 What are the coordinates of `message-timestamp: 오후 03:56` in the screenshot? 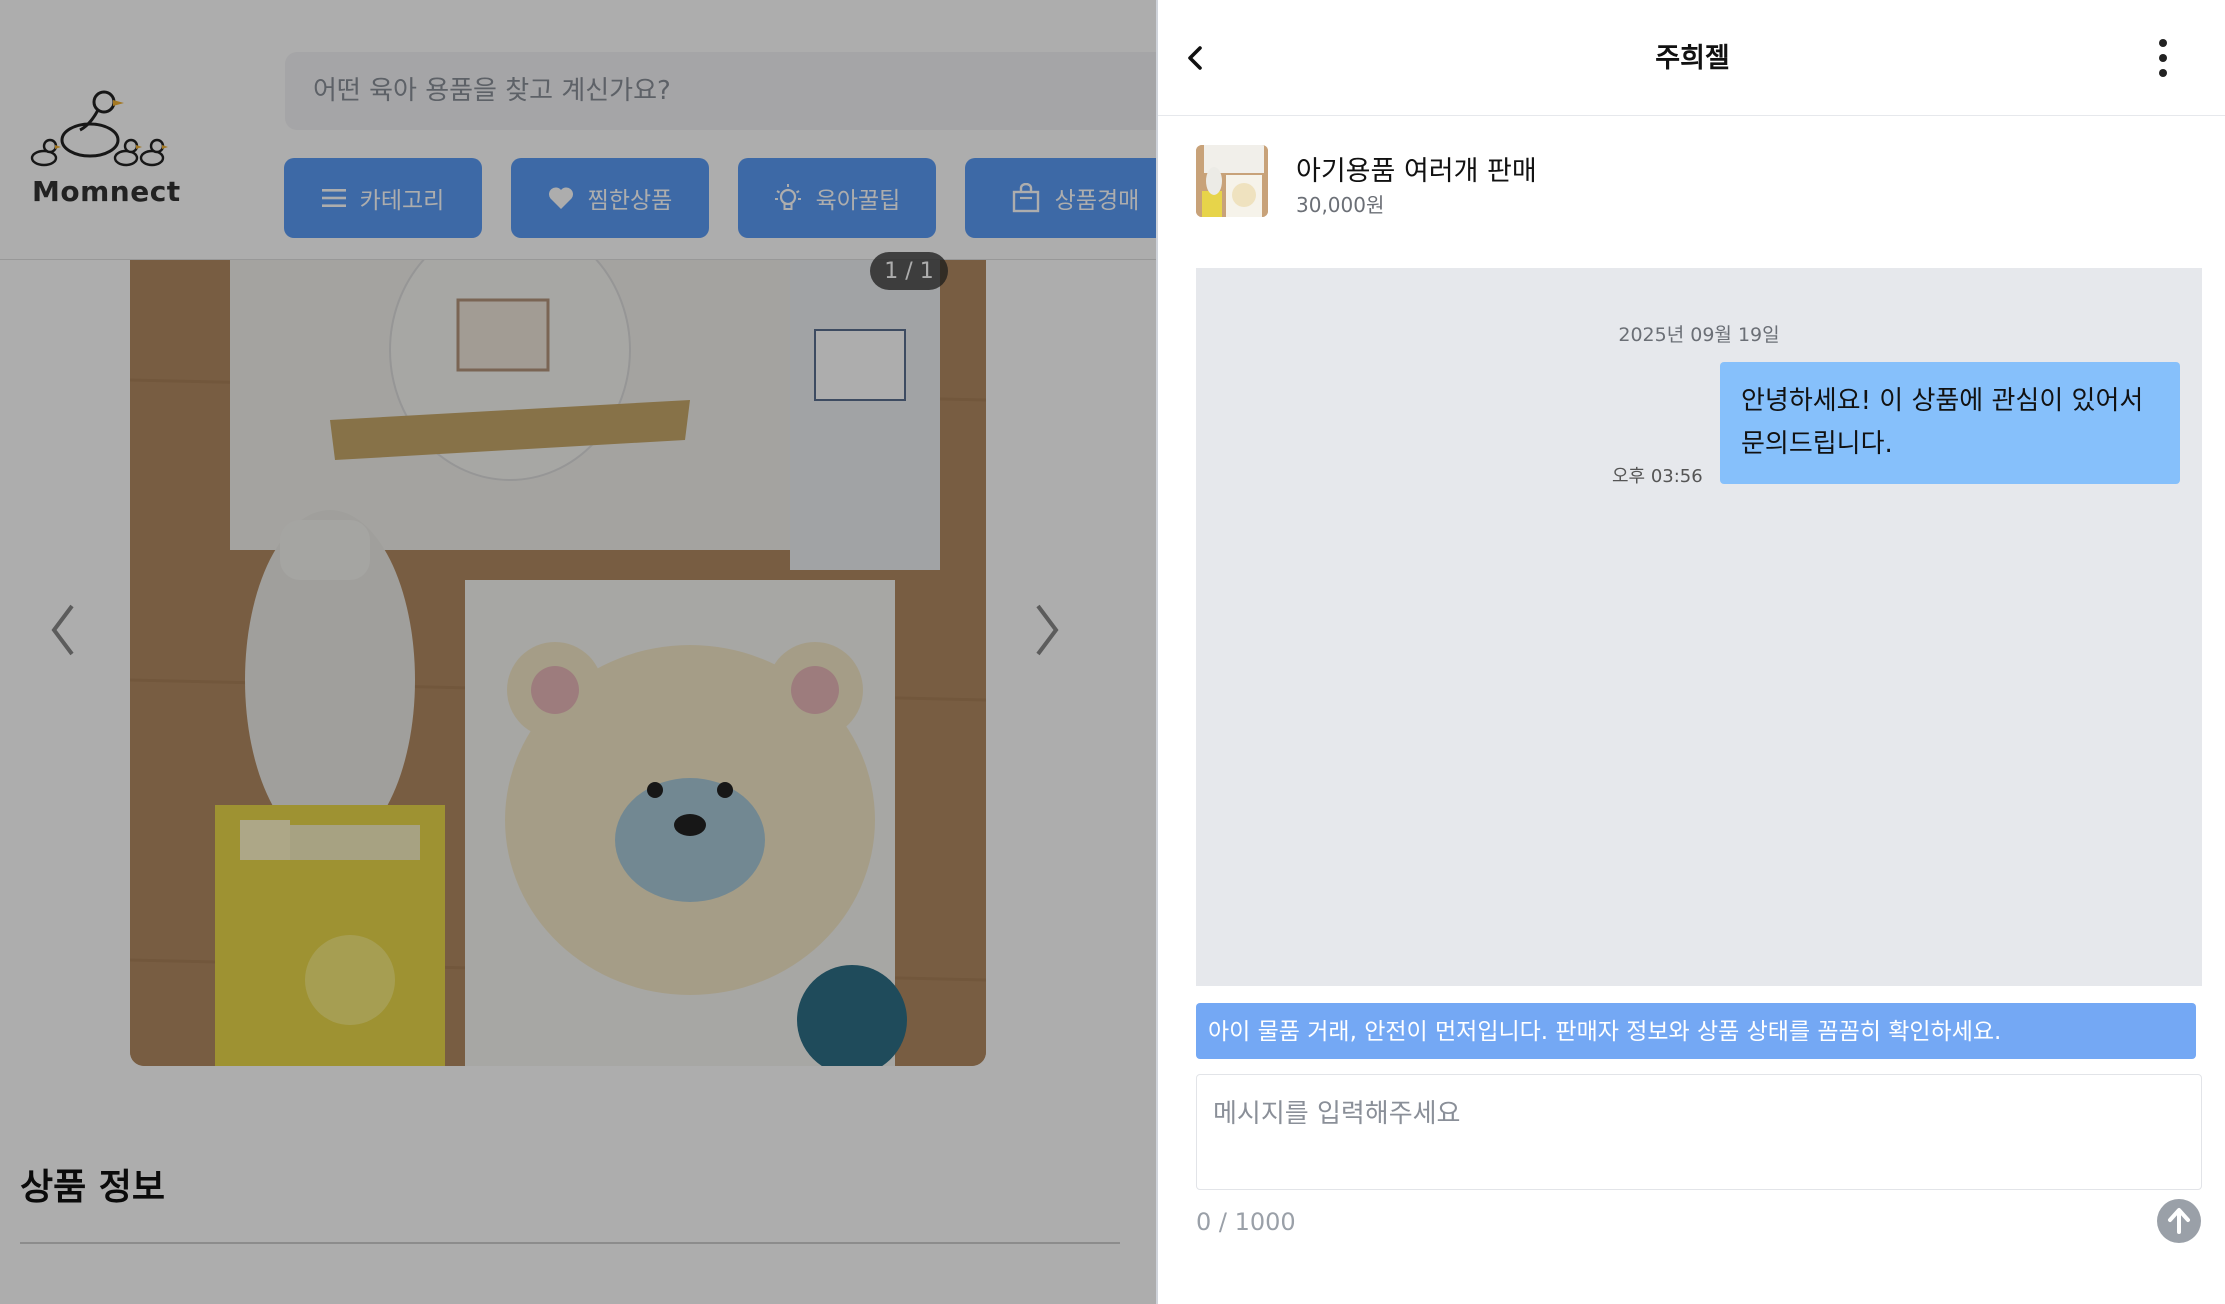 It's located at (1657, 476).